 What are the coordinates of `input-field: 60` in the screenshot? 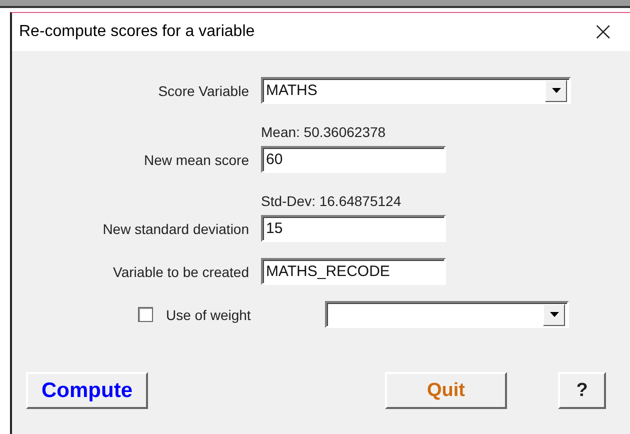 It's located at (353, 159).